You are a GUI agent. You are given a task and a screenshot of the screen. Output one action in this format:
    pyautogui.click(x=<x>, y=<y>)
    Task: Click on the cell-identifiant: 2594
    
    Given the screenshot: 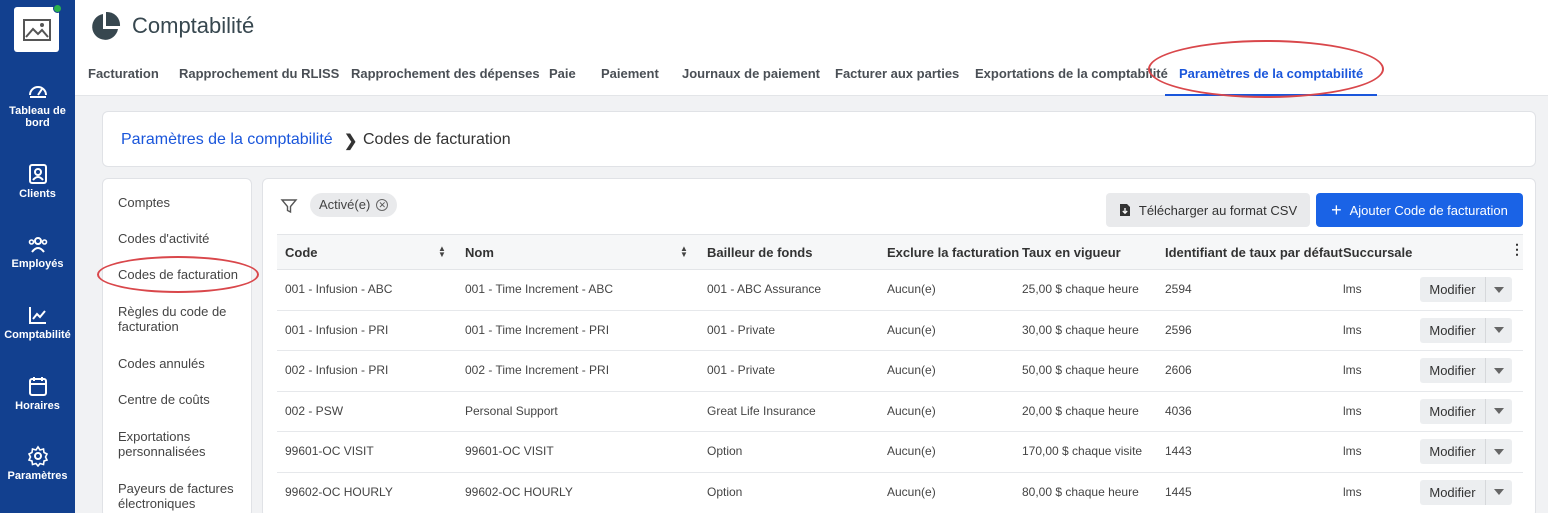 What is the action you would take?
    pyautogui.click(x=1178, y=289)
    